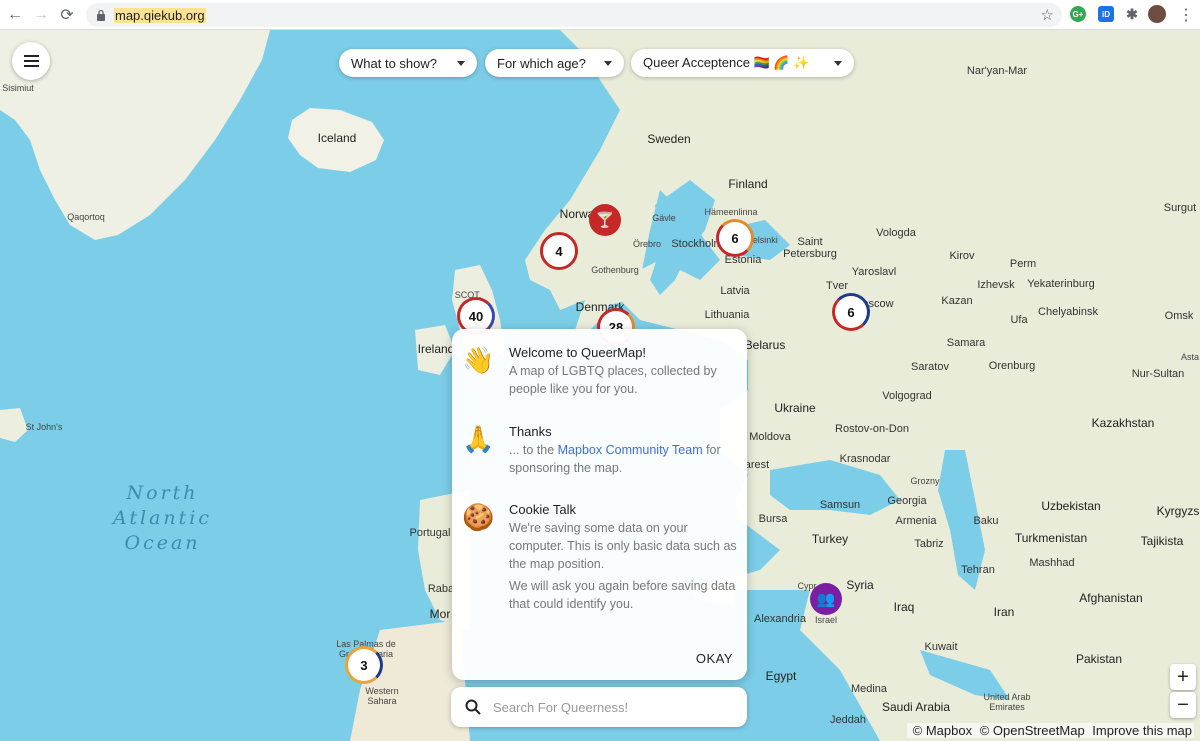 This screenshot has height=741, width=1200. I want to click on url-text: map.qiekub.org, so click(160, 15).